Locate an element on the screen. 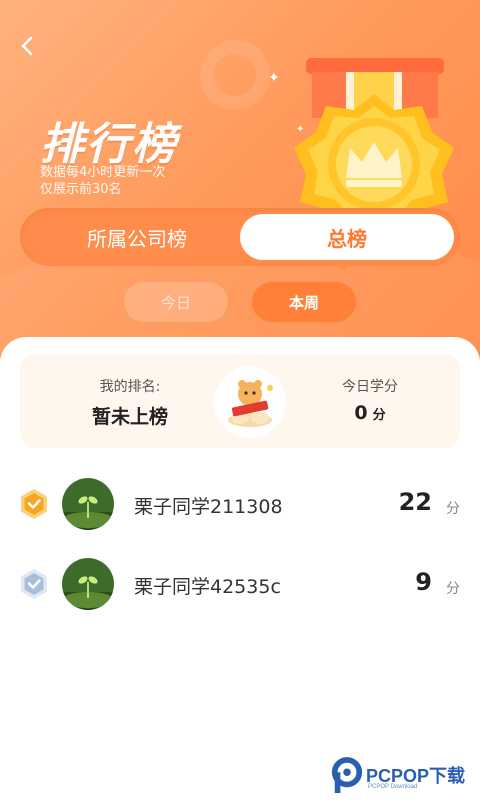  user-score: 22 is located at coordinates (415, 502).